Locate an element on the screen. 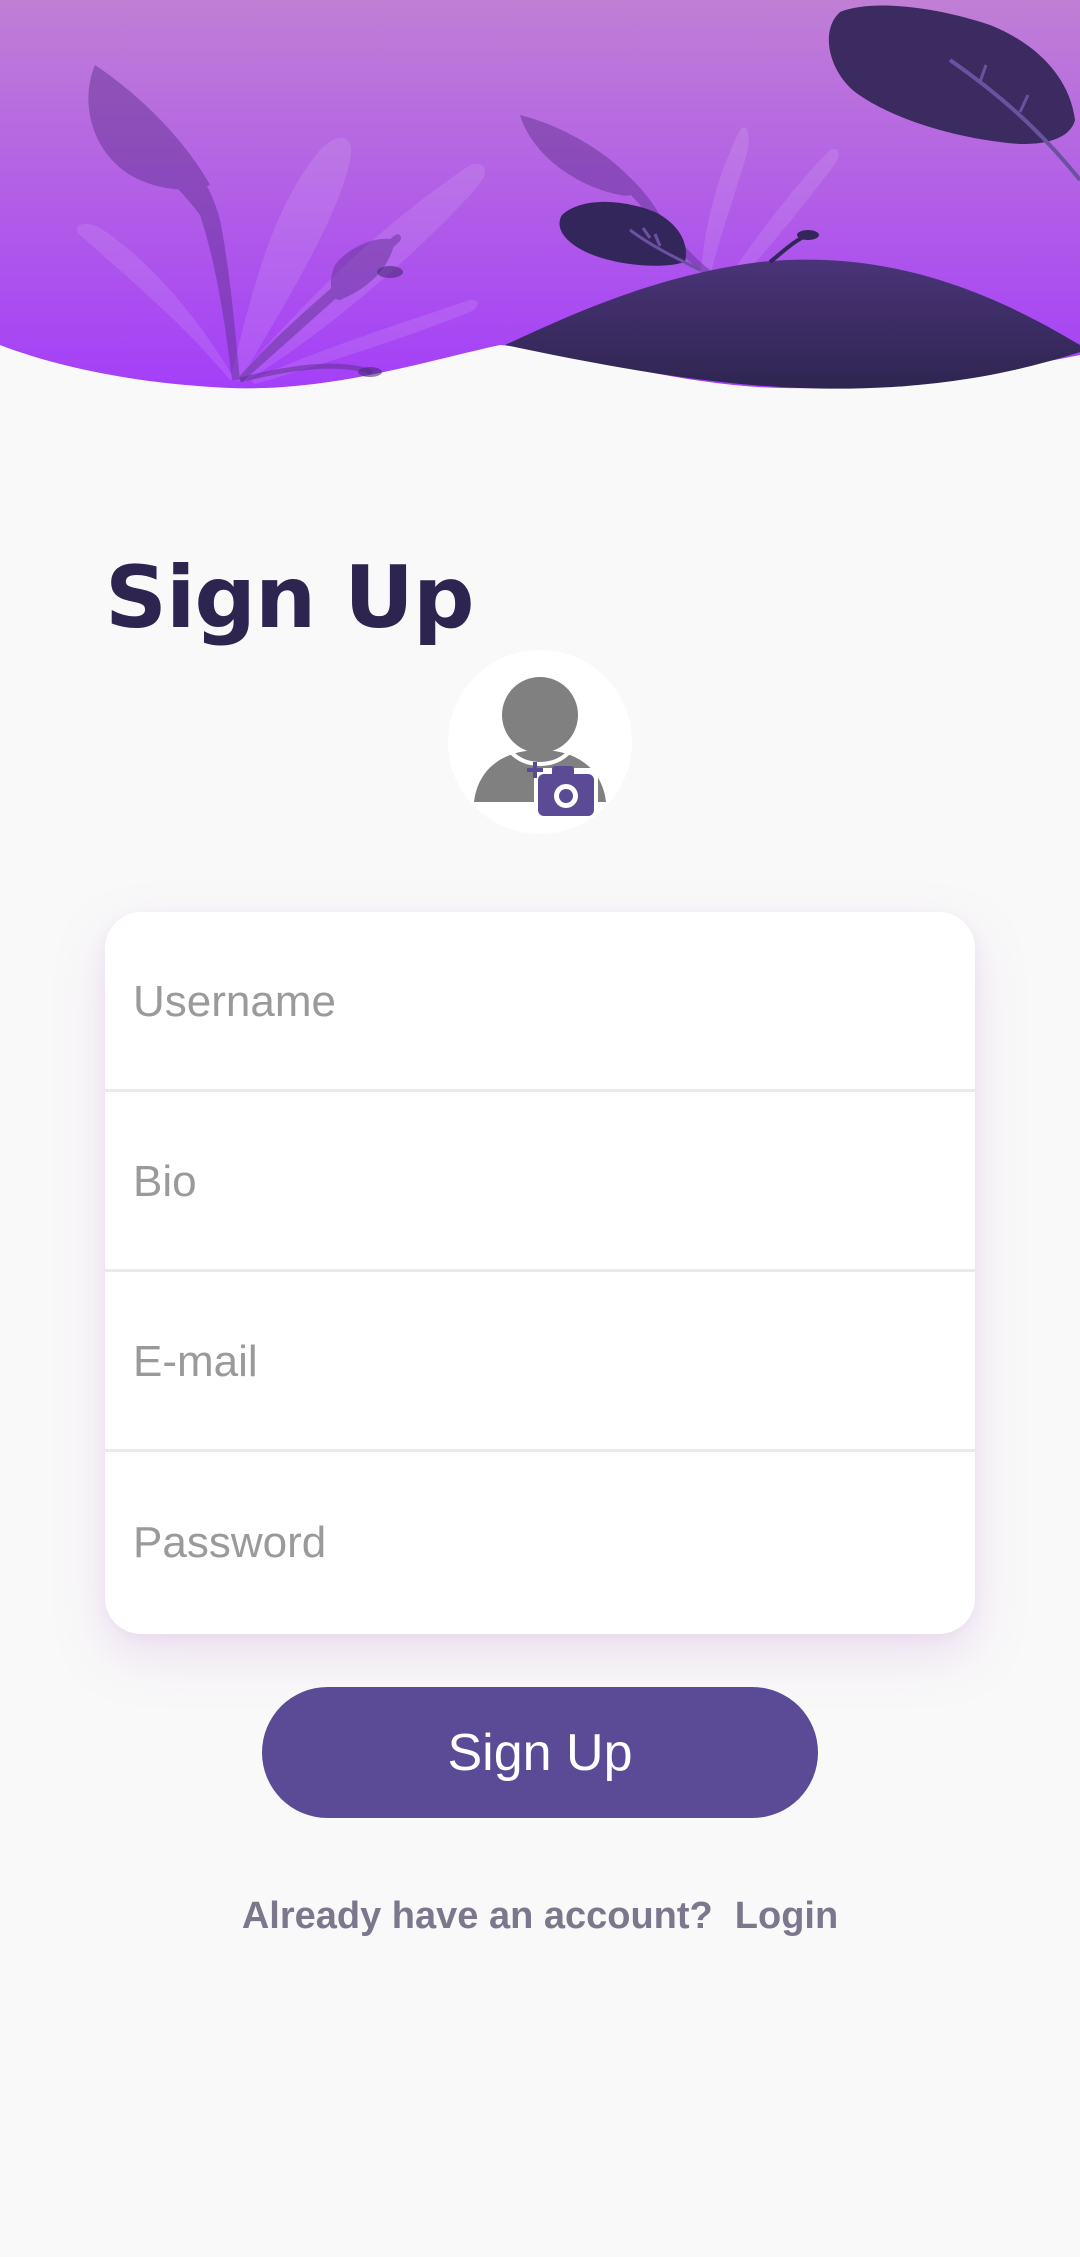 This screenshot has height=2257, width=1080. password-input is located at coordinates (540, 1542).